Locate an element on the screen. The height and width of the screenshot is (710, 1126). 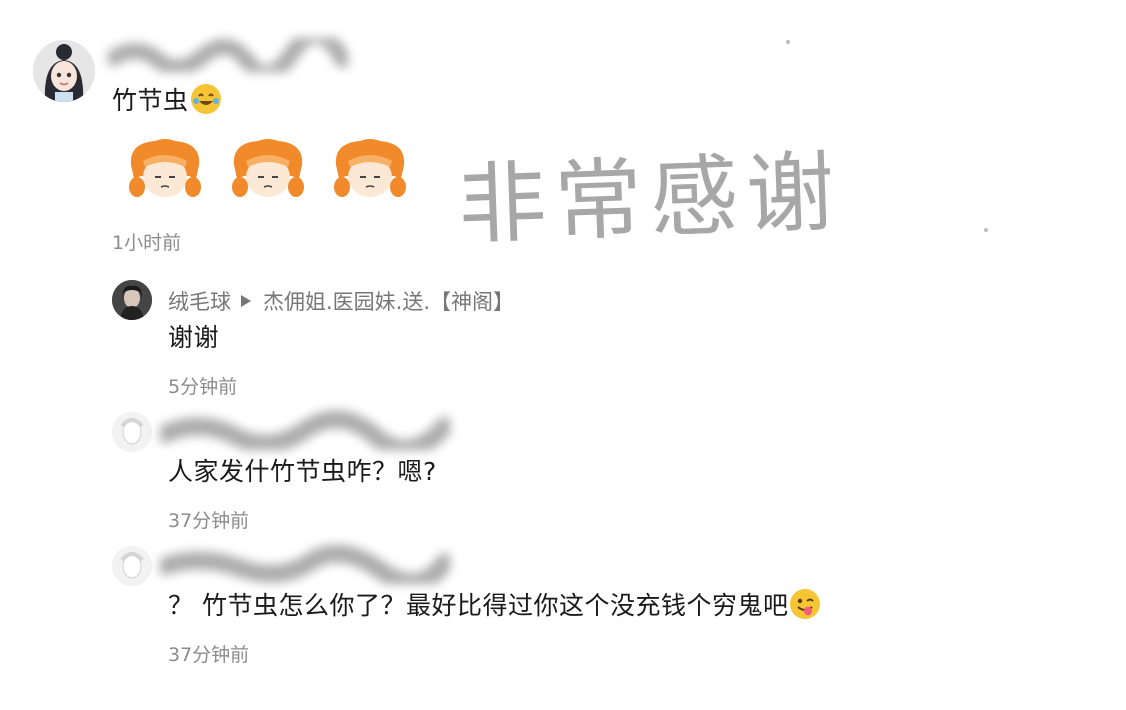
avatar-girl-image is located at coordinates (64, 71).